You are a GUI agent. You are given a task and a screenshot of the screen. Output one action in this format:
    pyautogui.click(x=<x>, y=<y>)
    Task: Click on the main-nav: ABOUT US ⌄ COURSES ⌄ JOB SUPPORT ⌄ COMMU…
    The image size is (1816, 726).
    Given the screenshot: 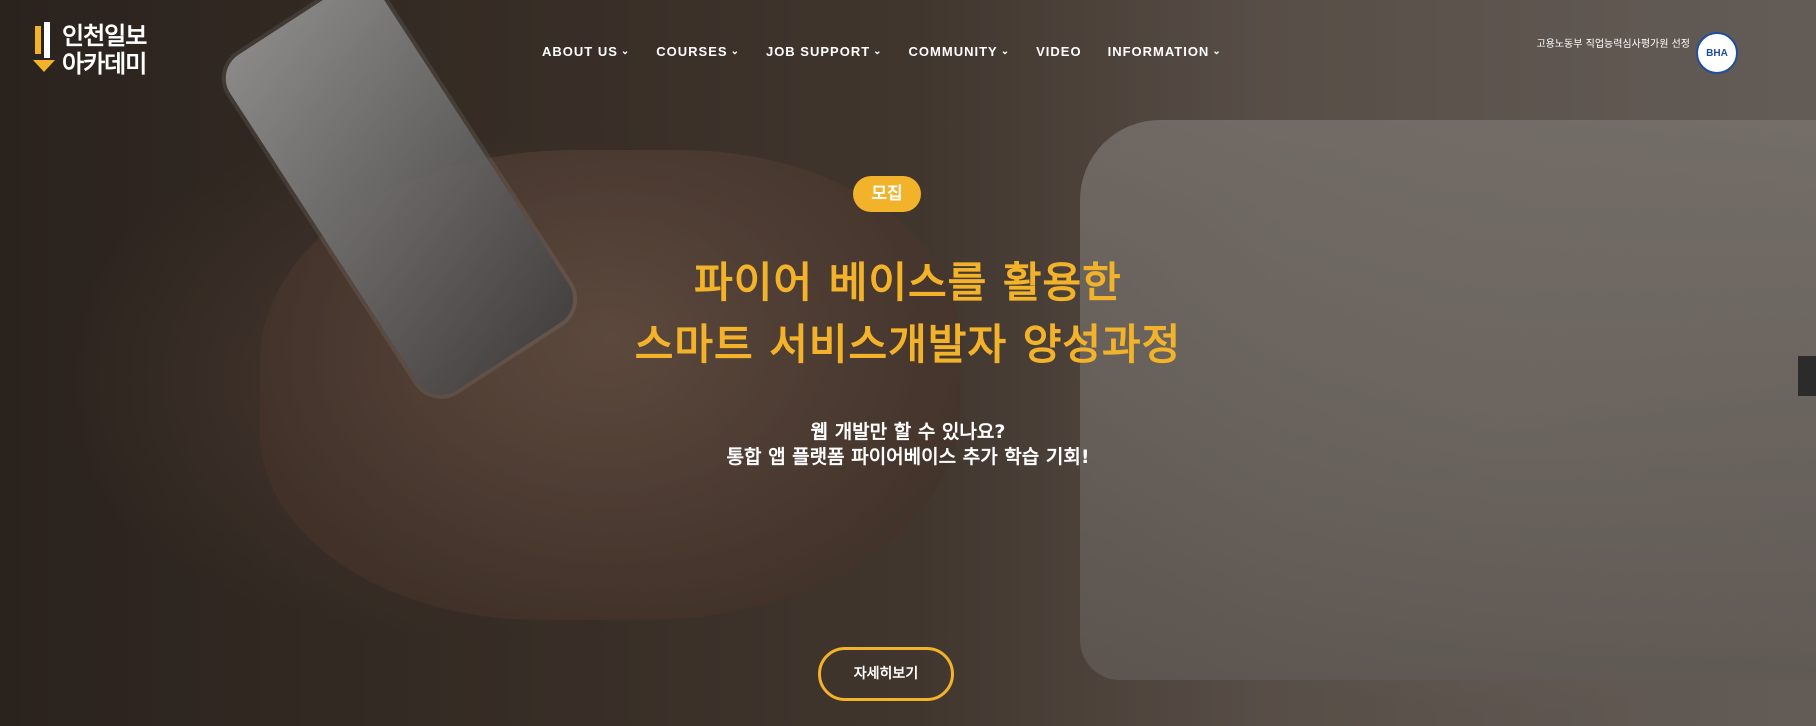 What is the action you would take?
    pyautogui.click(x=882, y=51)
    